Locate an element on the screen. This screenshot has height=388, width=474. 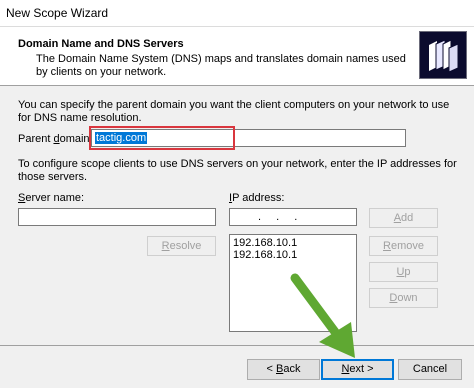
add-button: Add is located at coordinates (403, 218).